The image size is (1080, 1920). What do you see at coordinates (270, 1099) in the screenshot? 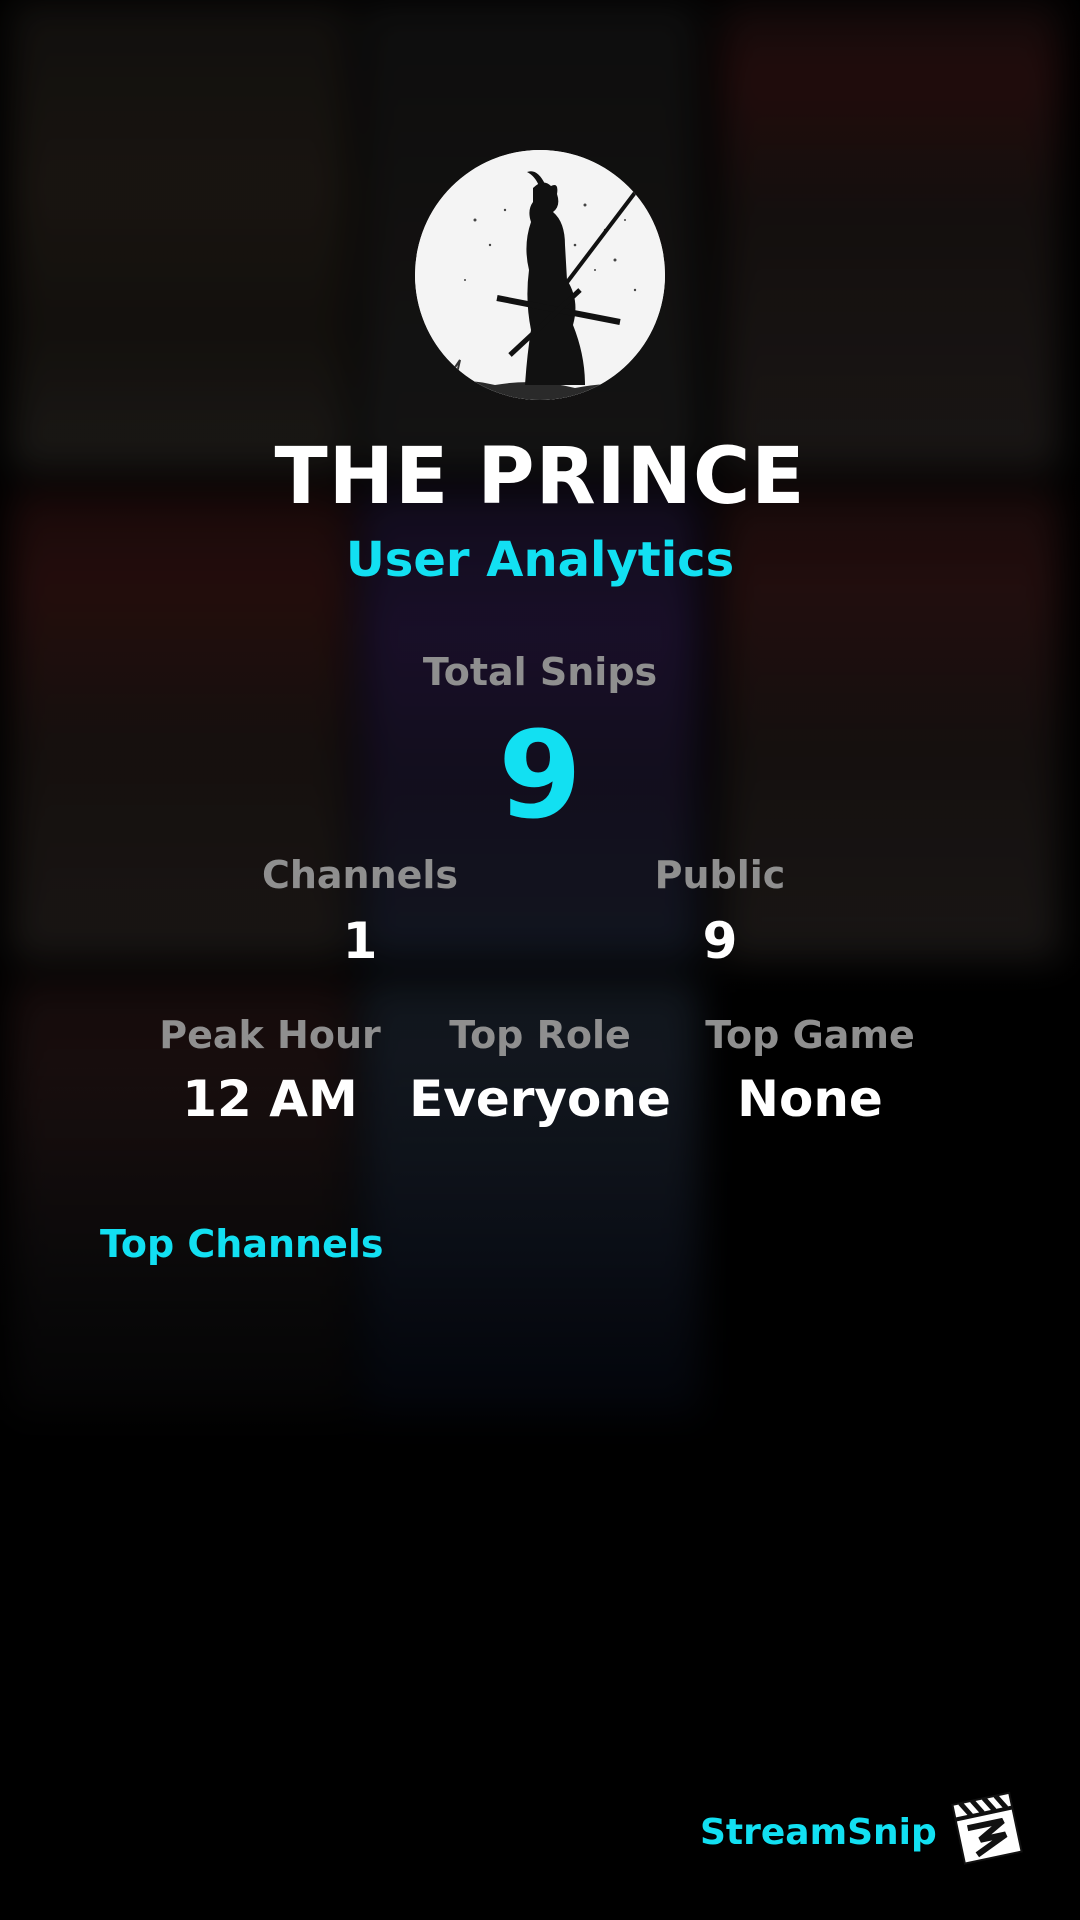
I see `peak-hour-value: 12 AM` at bounding box center [270, 1099].